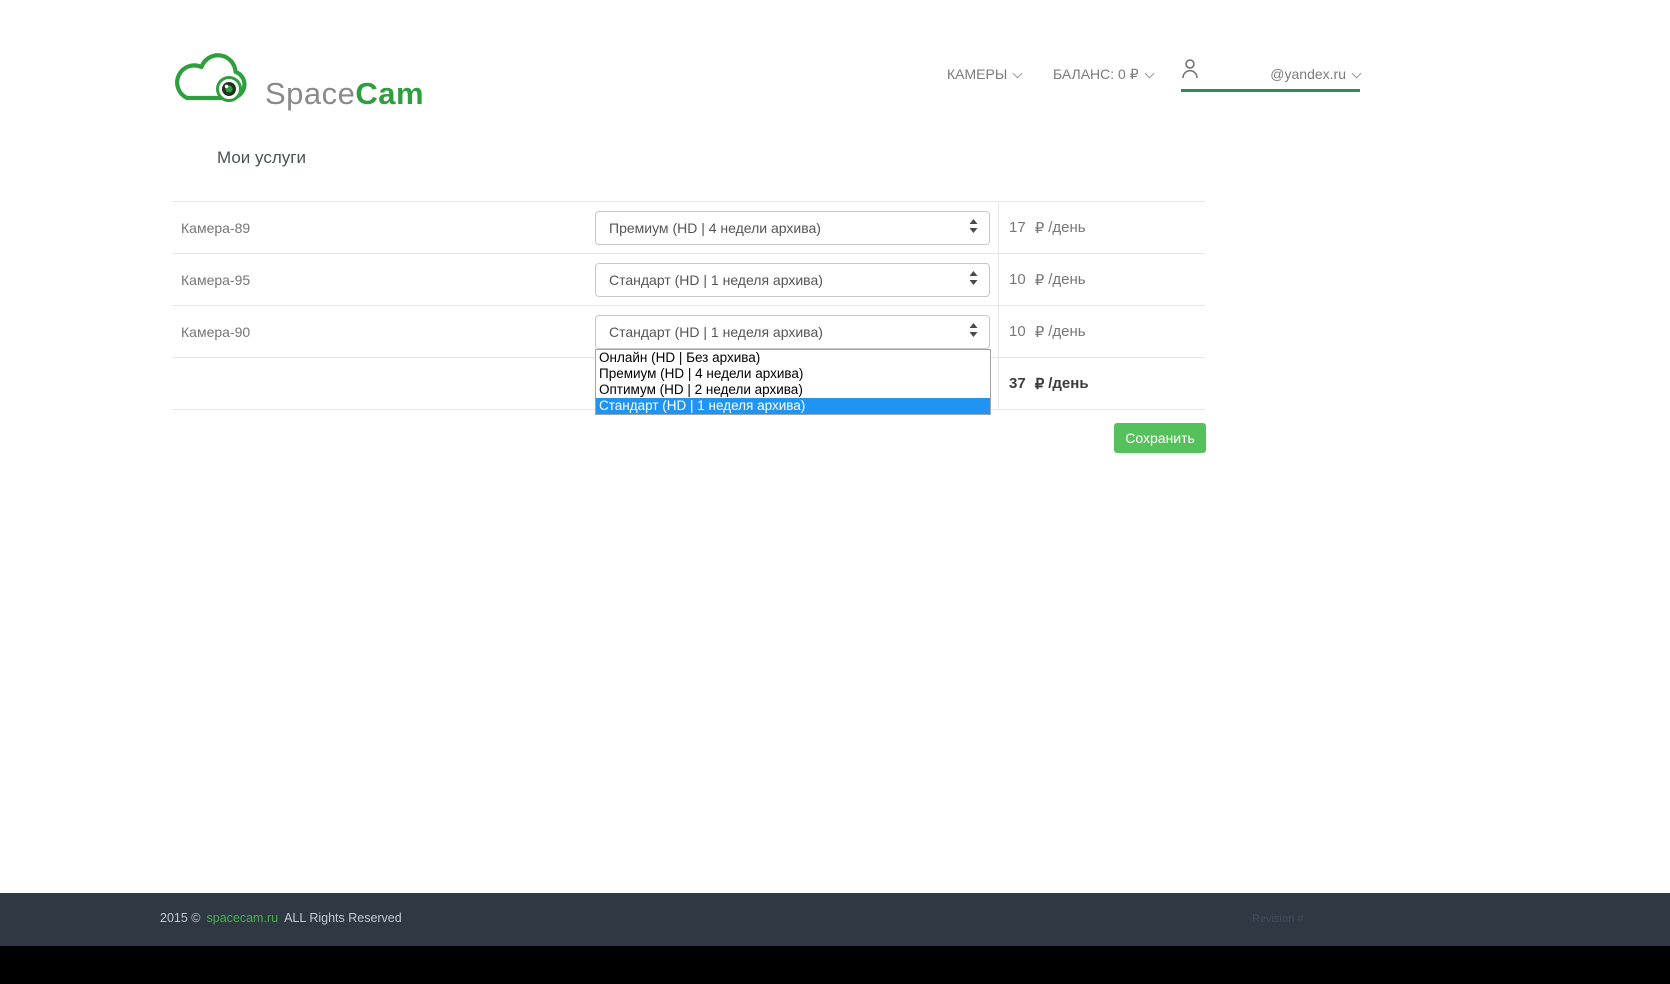 Image resolution: width=1670 pixels, height=984 pixels. What do you see at coordinates (180, 918) in the screenshot?
I see `copyright-year: 2015 ©` at bounding box center [180, 918].